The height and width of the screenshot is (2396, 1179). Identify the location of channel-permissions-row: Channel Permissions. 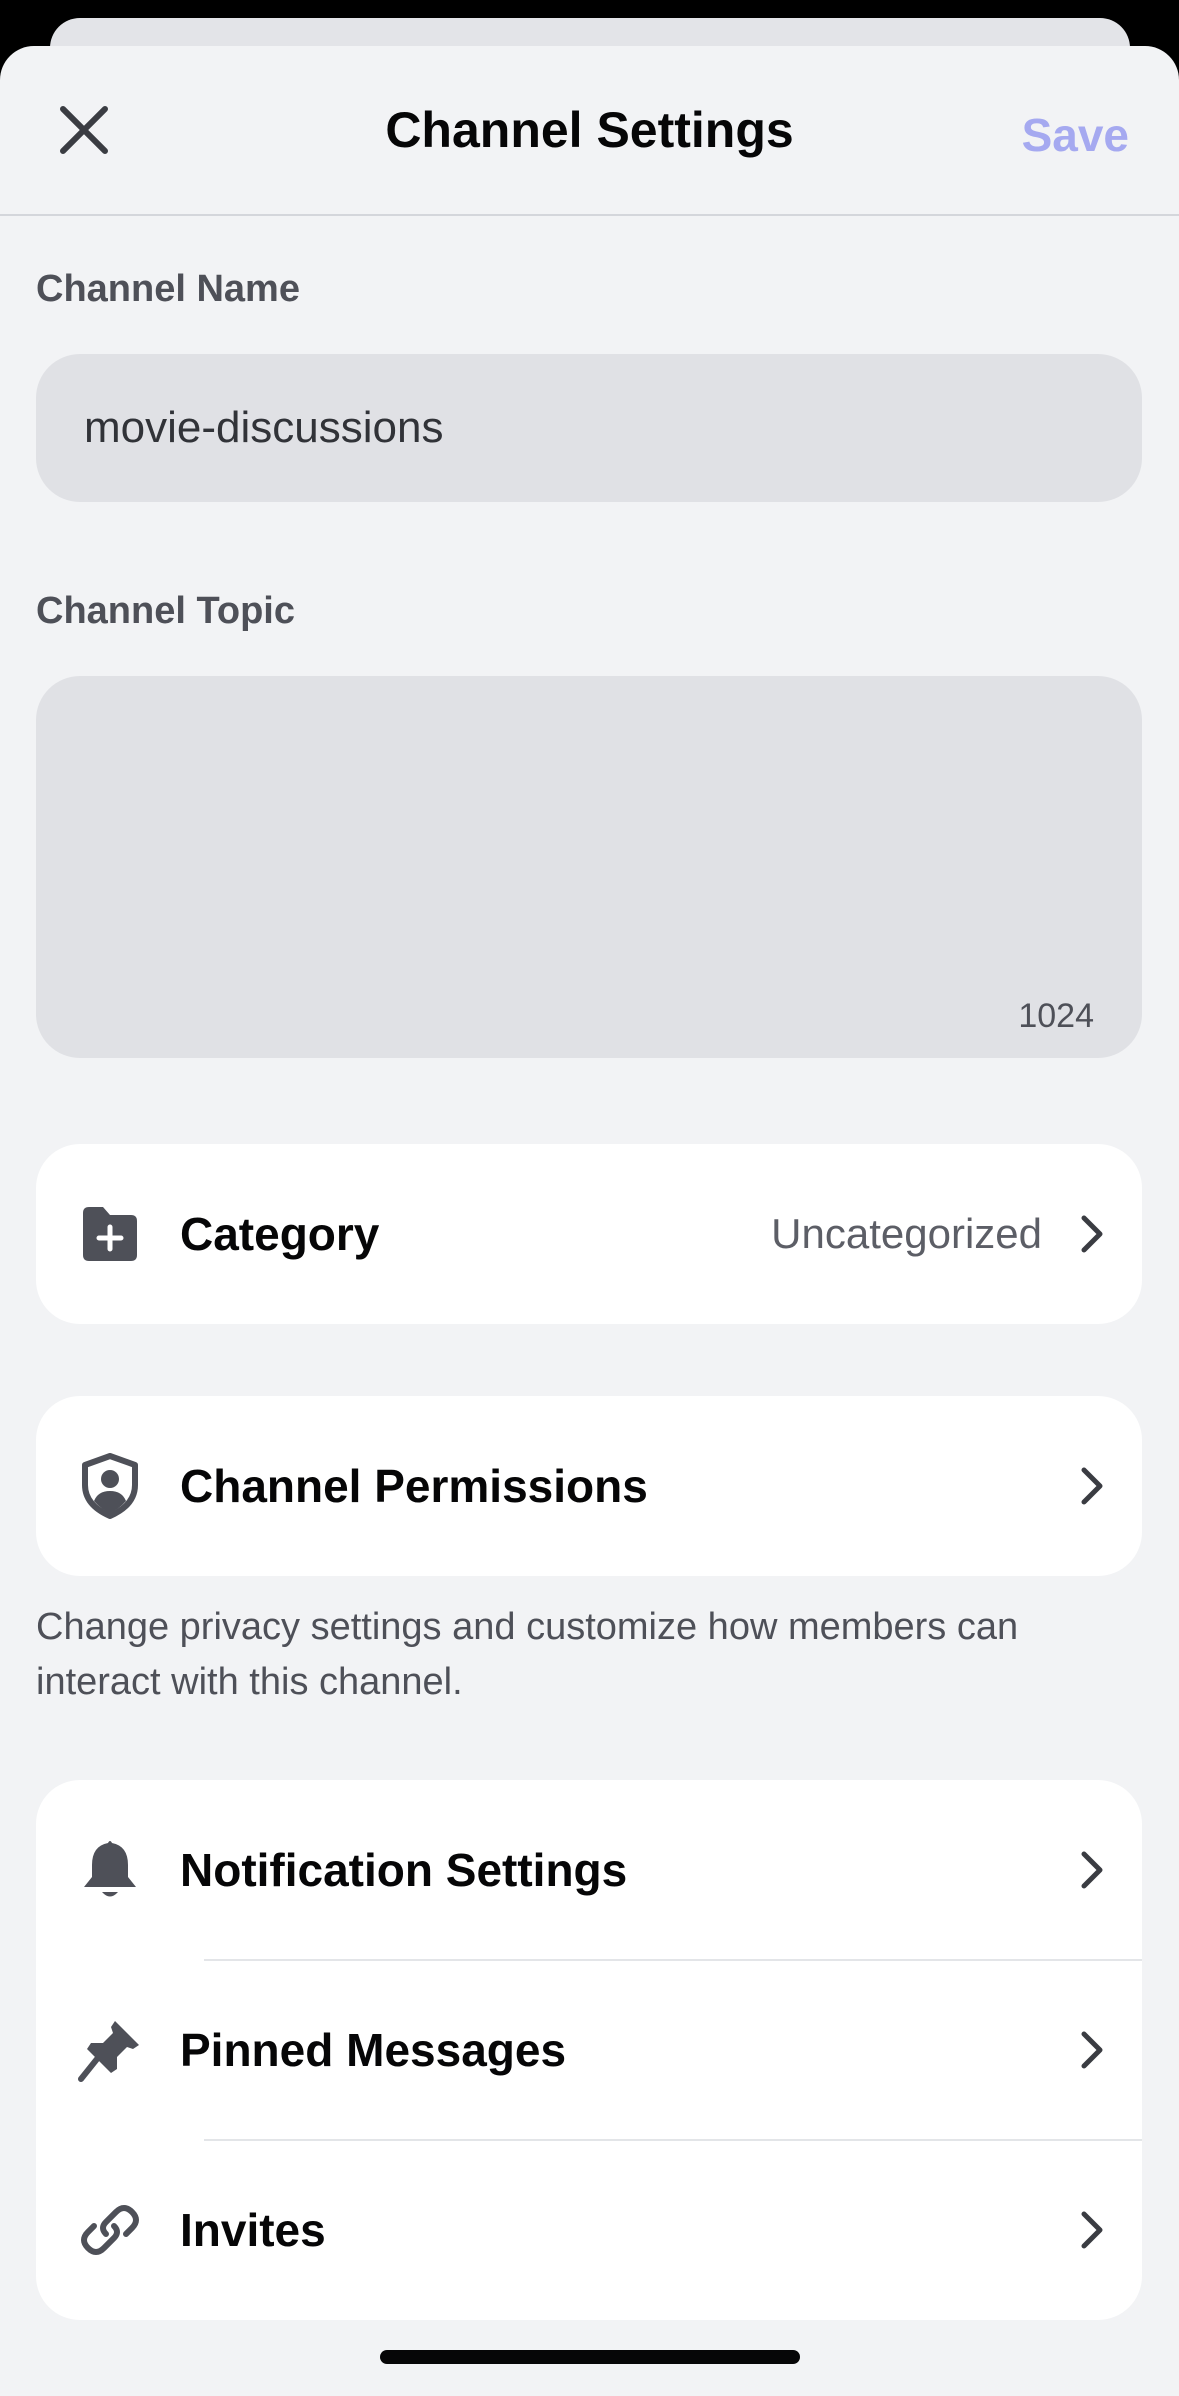
(589, 1486).